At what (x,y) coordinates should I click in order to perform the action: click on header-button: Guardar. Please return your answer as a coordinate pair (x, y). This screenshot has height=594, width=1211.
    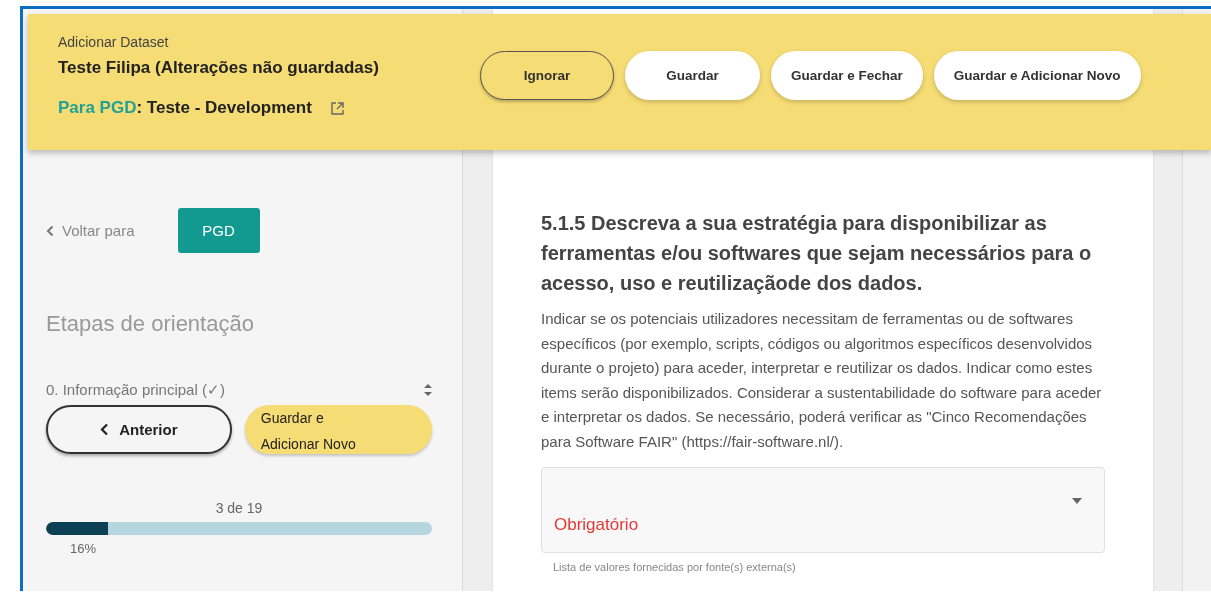
    Looking at the image, I should click on (692, 75).